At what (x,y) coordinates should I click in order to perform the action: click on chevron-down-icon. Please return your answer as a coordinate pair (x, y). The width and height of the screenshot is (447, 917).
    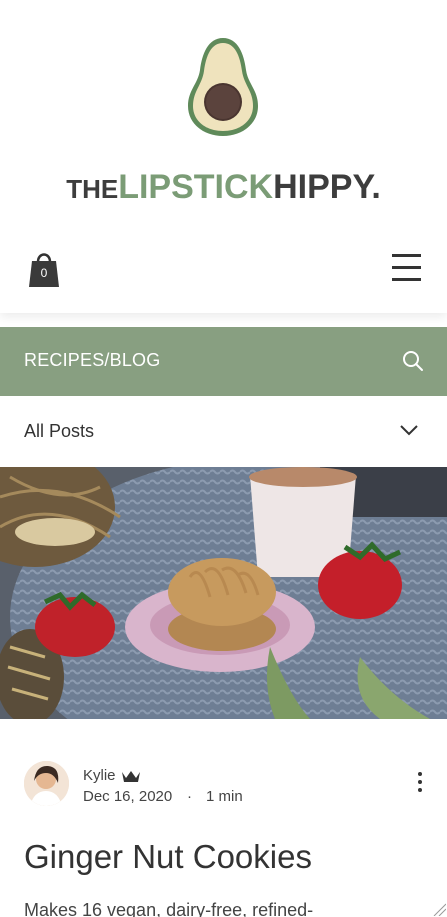
    Looking at the image, I should click on (409, 430).